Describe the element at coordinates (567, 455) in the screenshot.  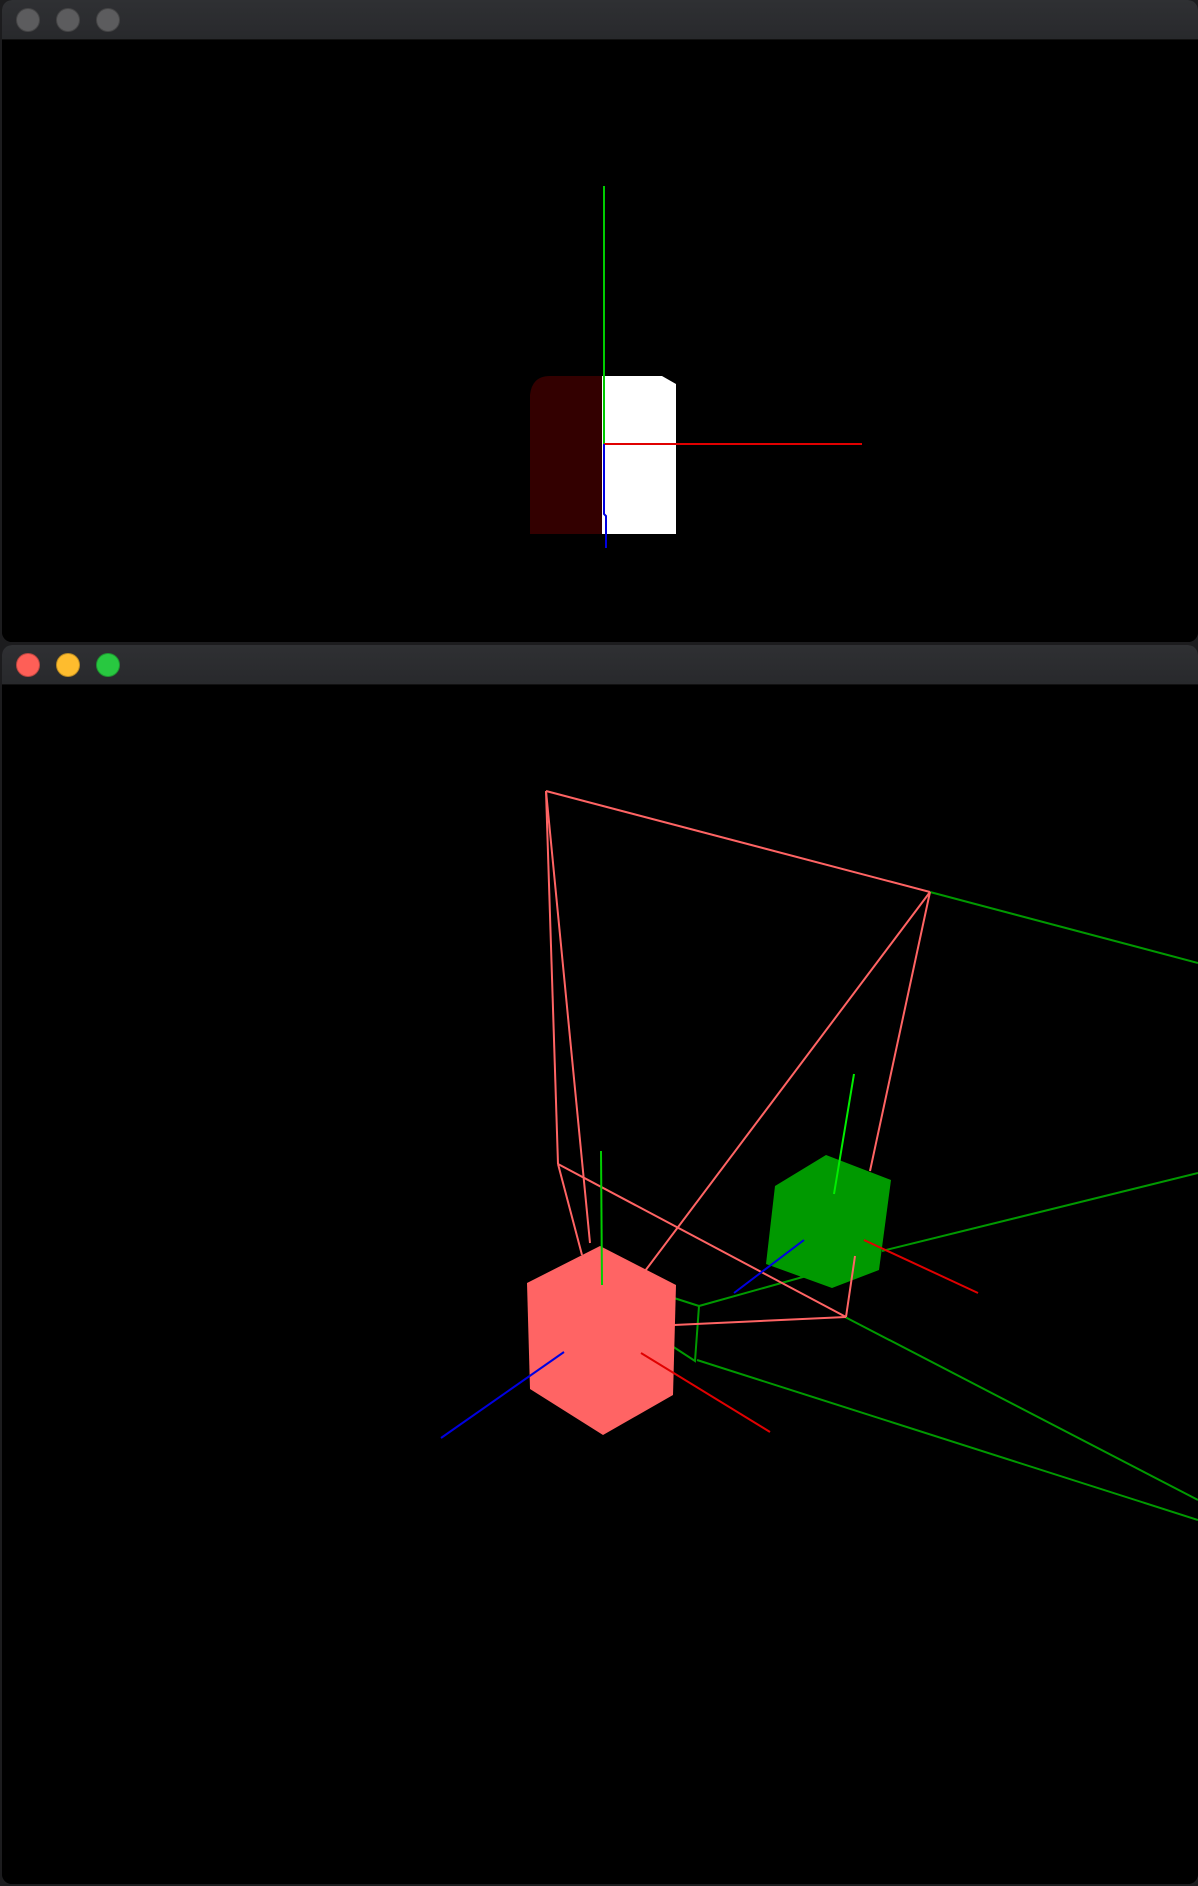
I see `cube-shadow-face` at that location.